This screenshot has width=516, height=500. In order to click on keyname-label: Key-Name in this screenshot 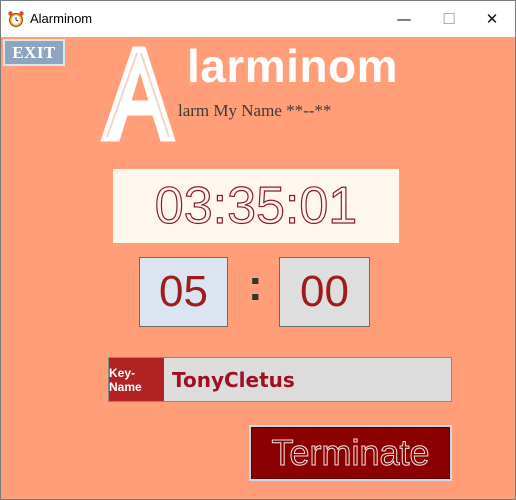, I will do `click(136, 379)`.